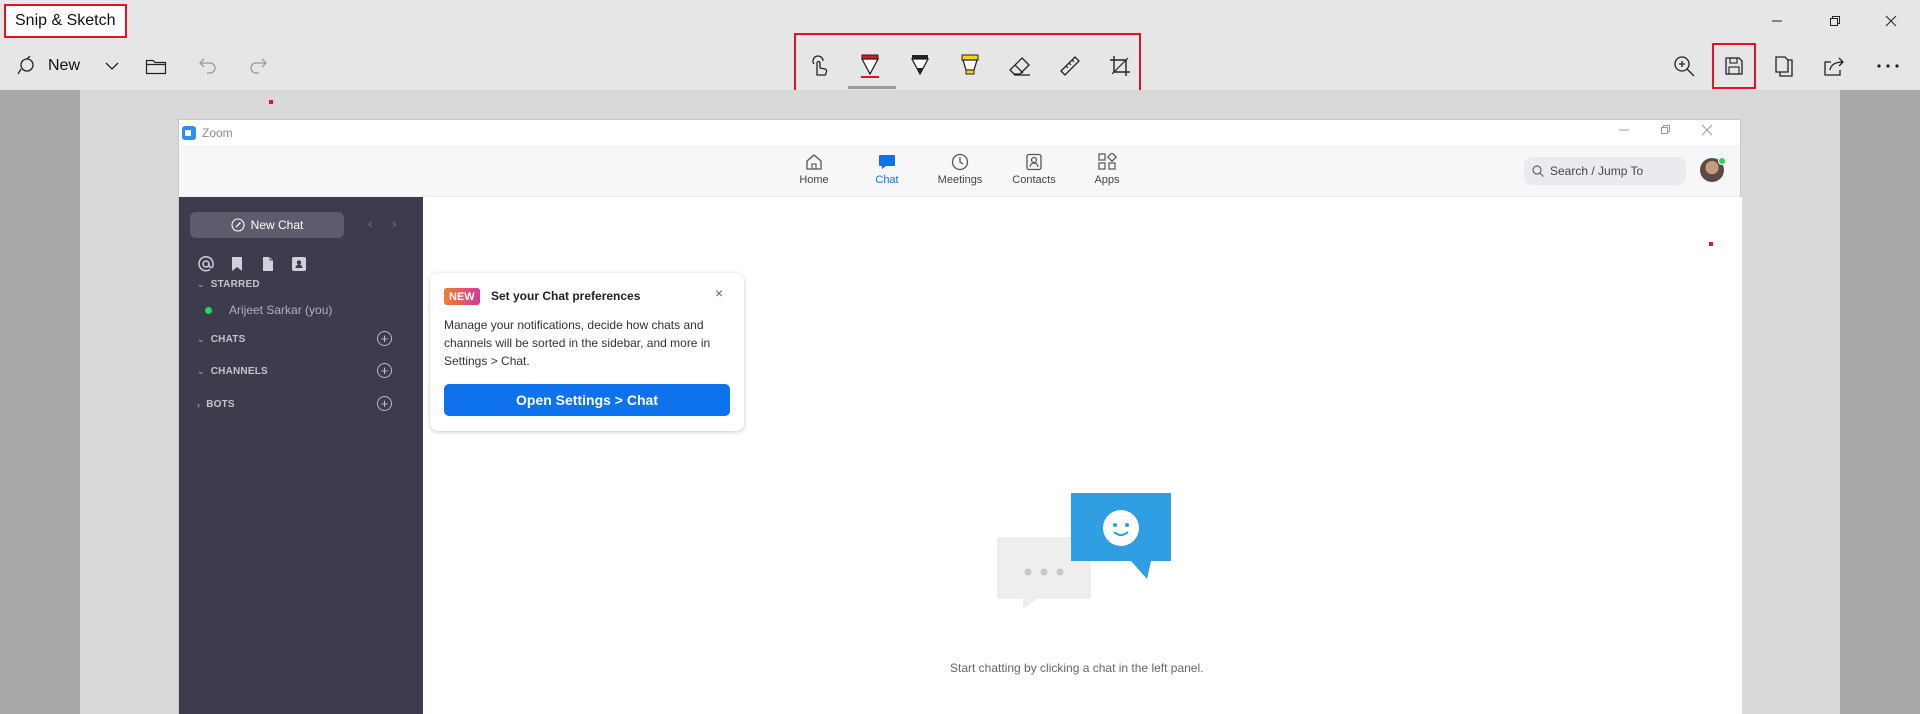 The height and width of the screenshot is (714, 1920). I want to click on compose-icon, so click(238, 225).